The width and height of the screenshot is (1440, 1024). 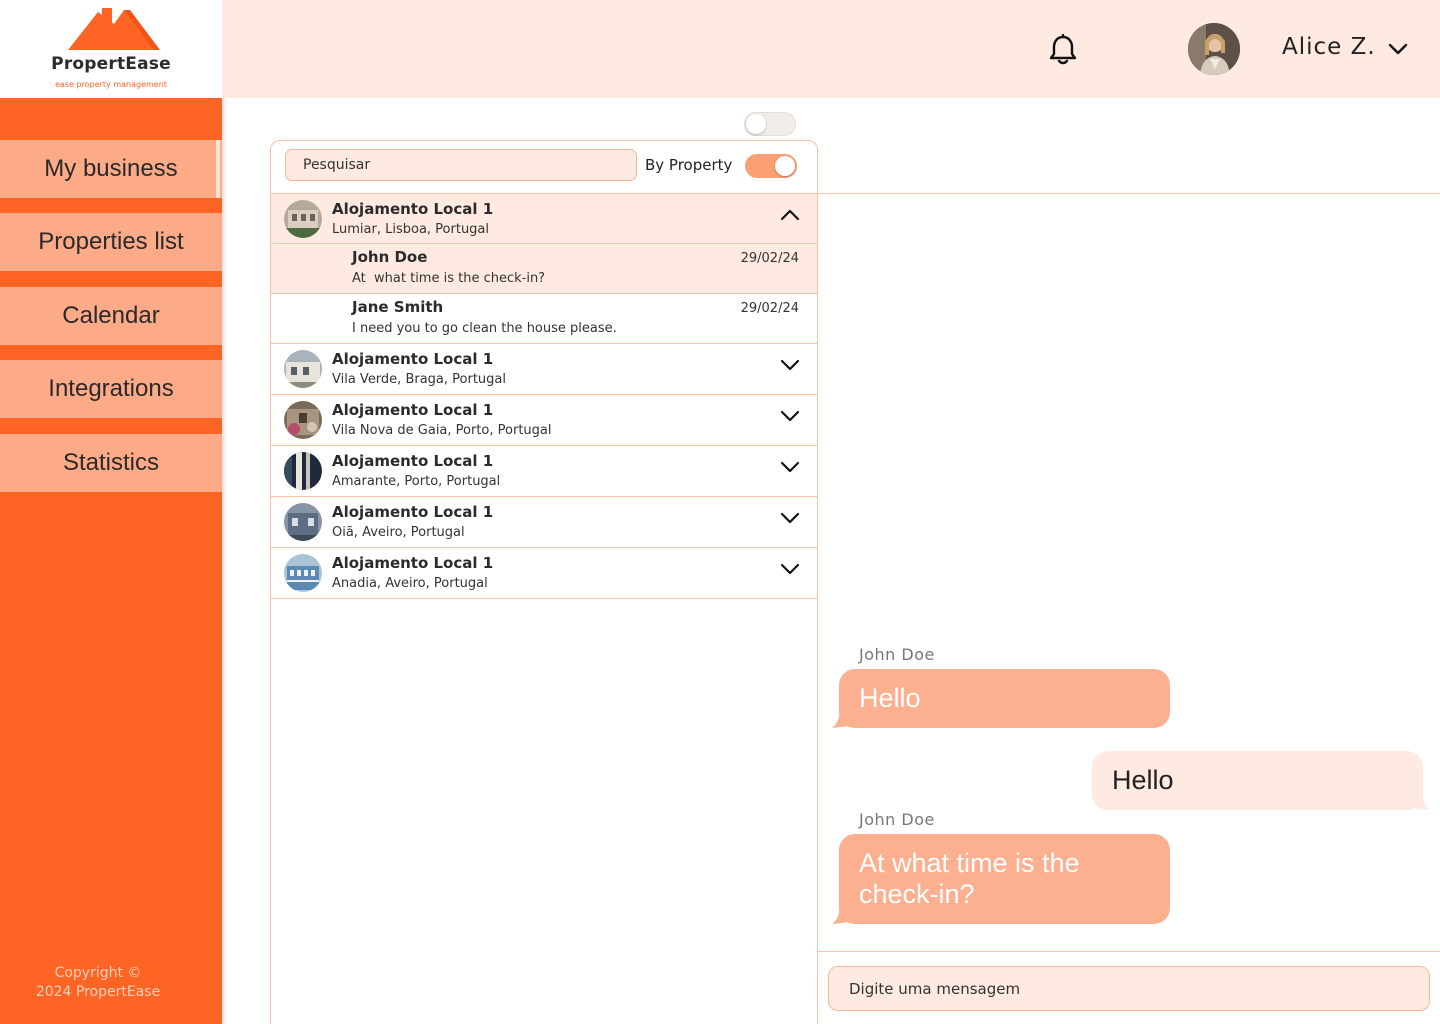 I want to click on by-property-label: By Property, so click(x=689, y=165).